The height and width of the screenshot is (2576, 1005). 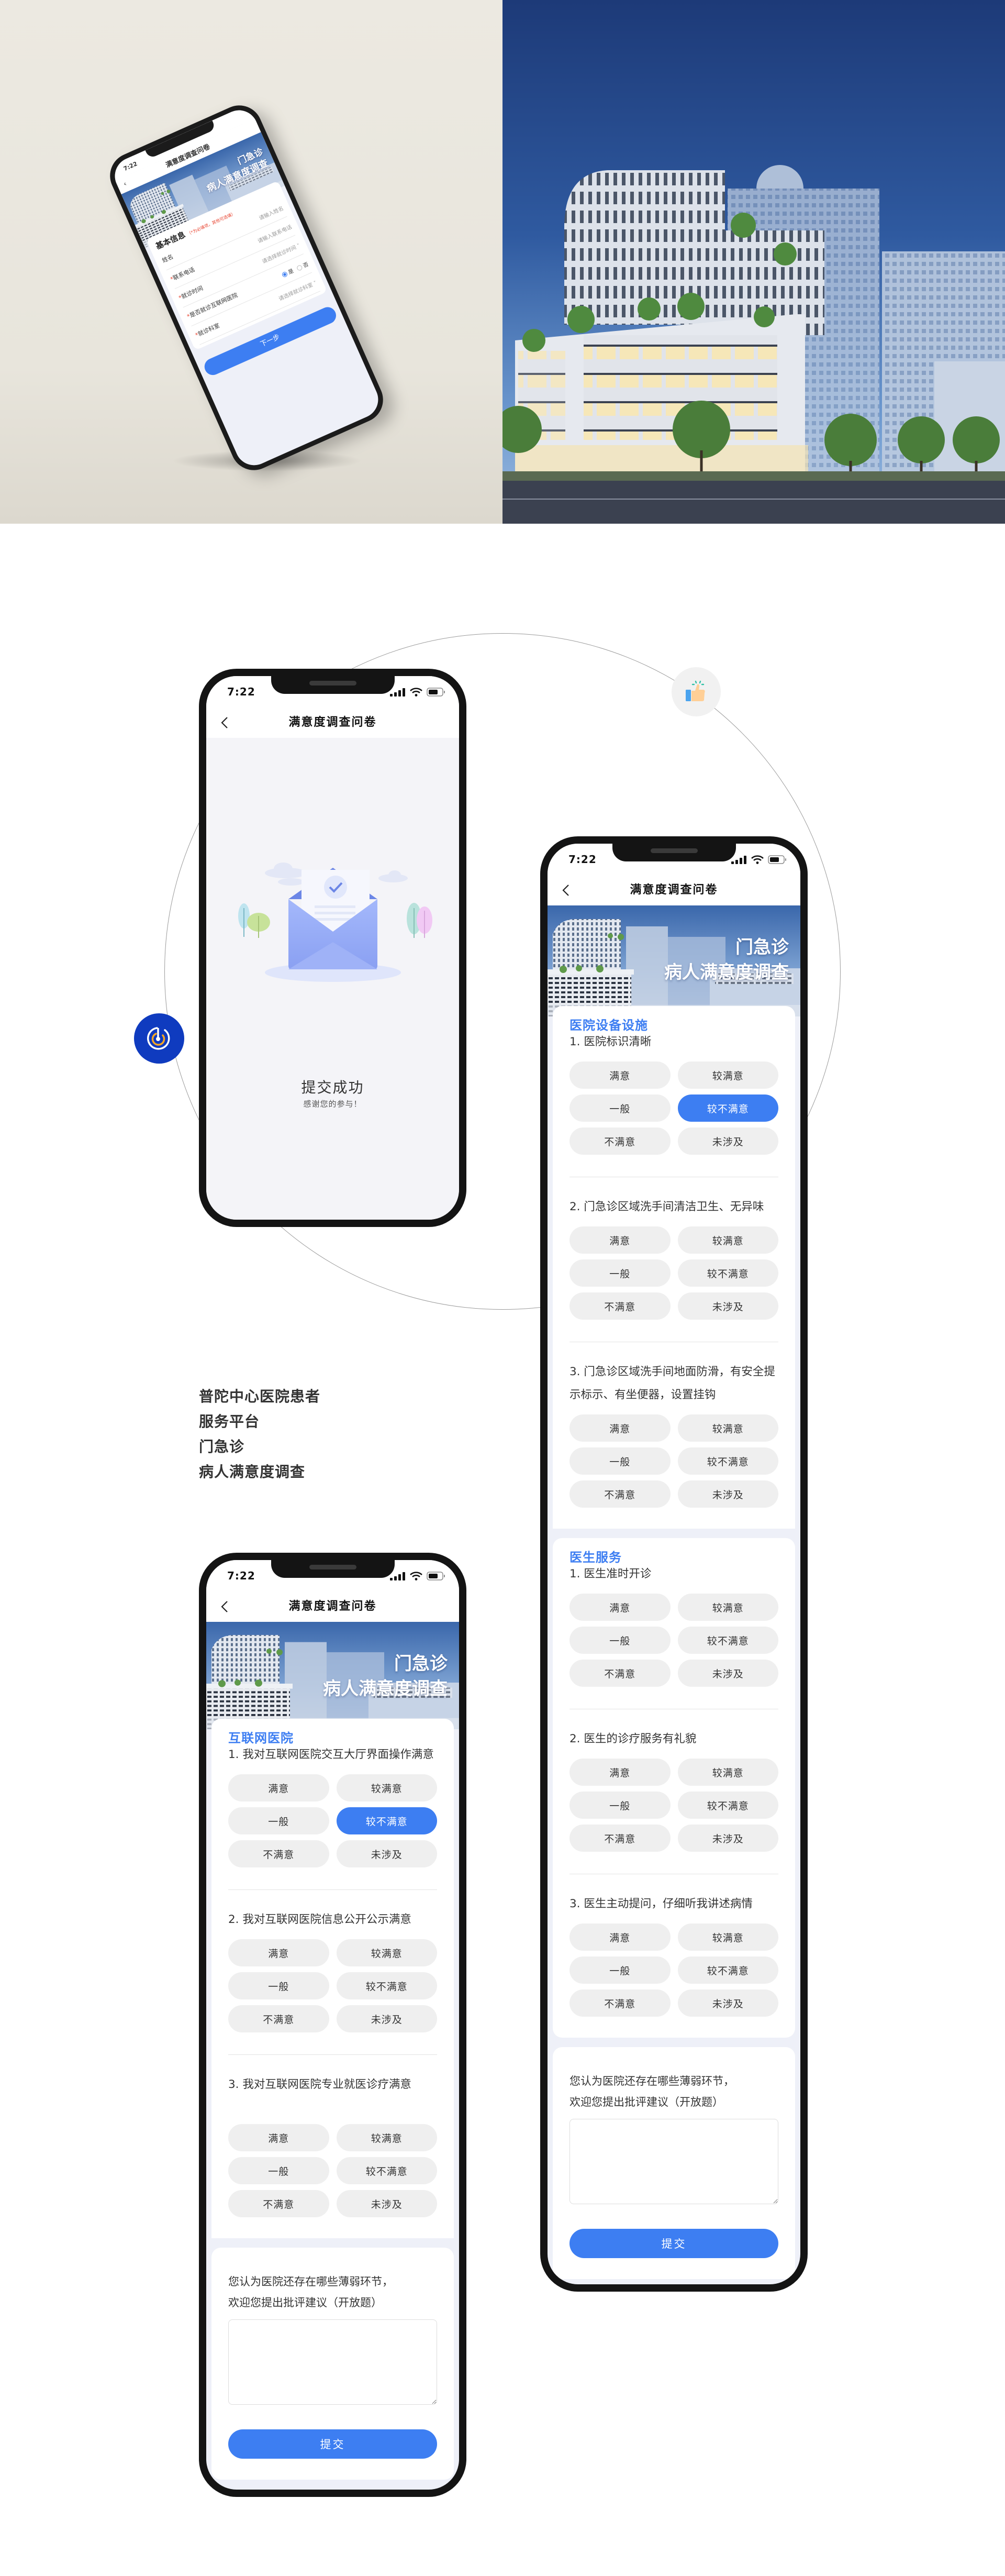 I want to click on field-label: *就诊科室, so click(x=207, y=330).